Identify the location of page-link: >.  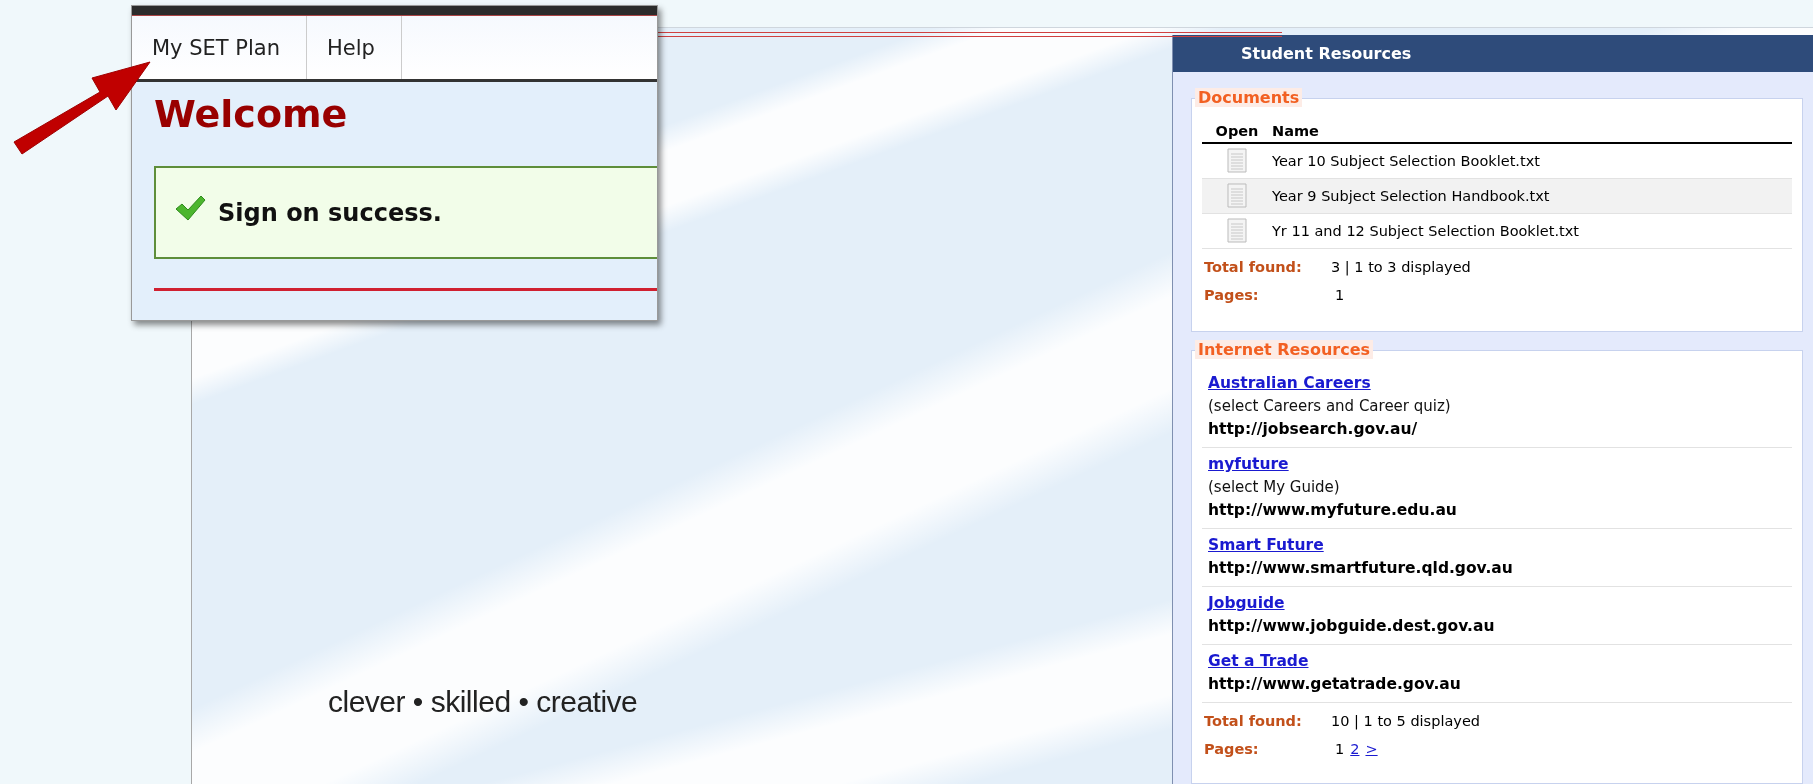
(1371, 749).